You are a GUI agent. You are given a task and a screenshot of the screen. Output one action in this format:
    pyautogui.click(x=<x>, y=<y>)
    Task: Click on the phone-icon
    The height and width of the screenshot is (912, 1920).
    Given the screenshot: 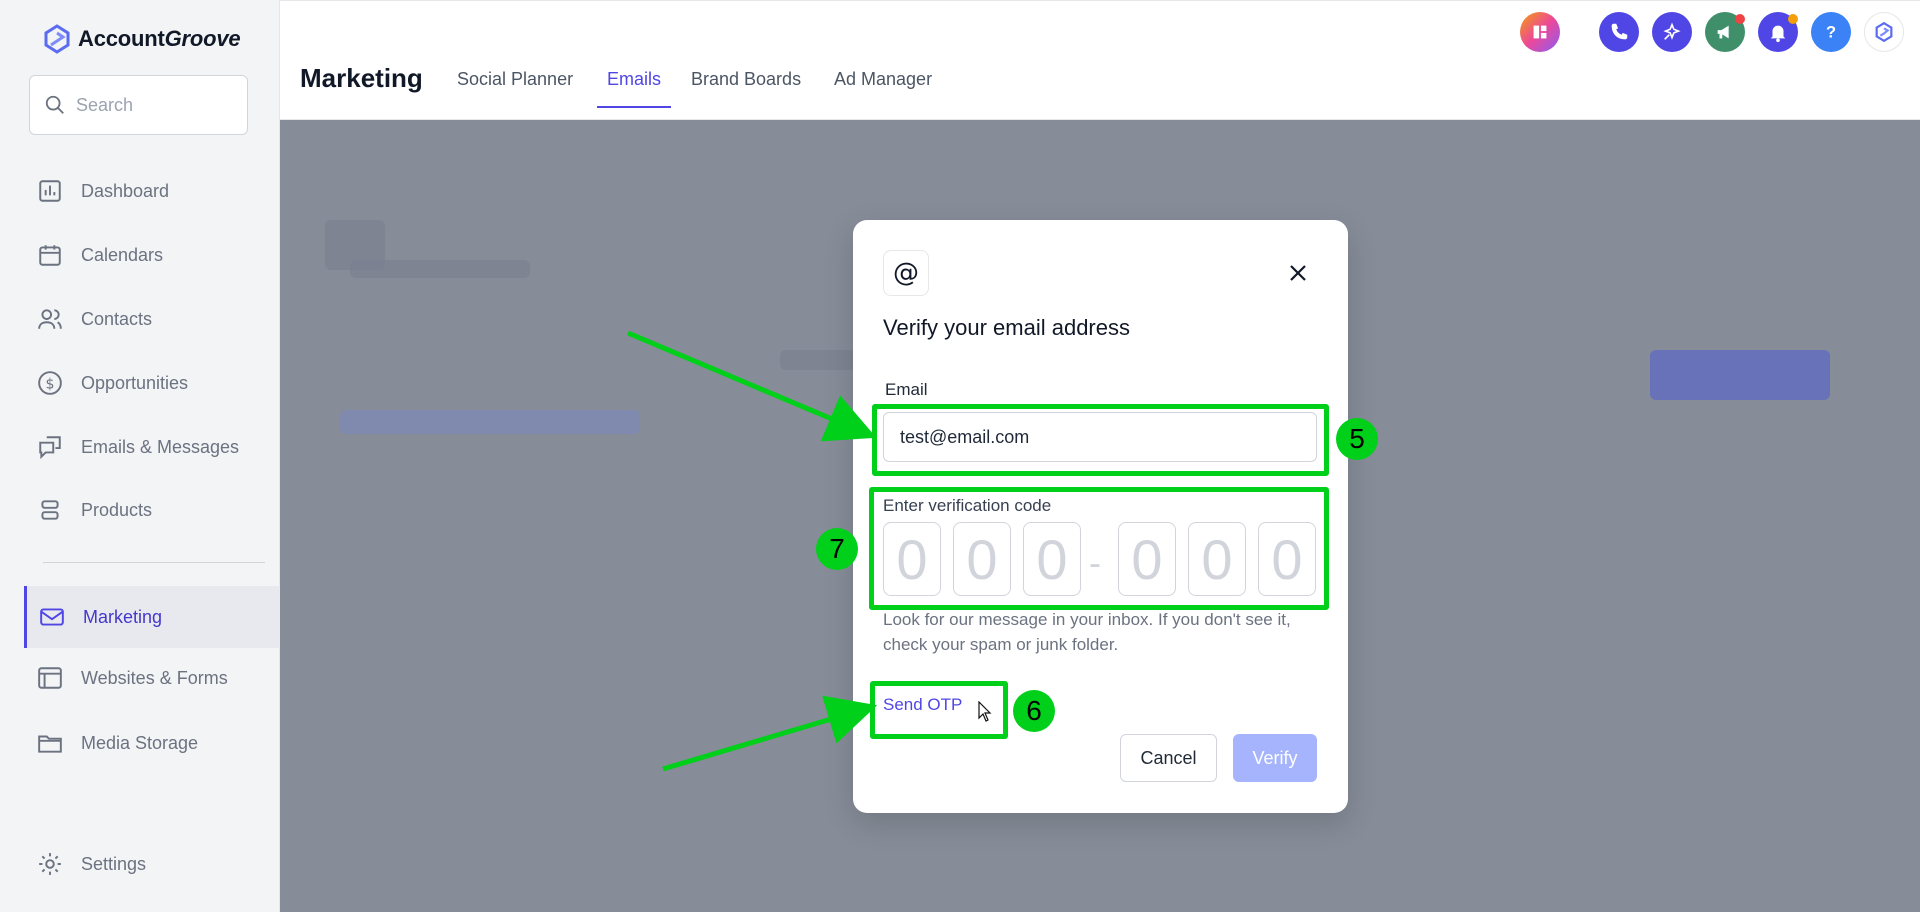 What is the action you would take?
    pyautogui.click(x=1619, y=31)
    